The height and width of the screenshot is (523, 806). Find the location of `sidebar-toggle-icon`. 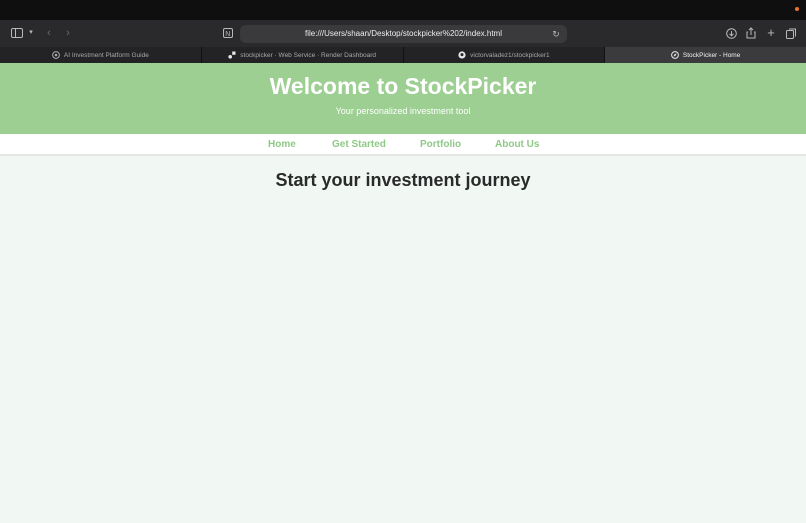

sidebar-toggle-icon is located at coordinates (17, 33).